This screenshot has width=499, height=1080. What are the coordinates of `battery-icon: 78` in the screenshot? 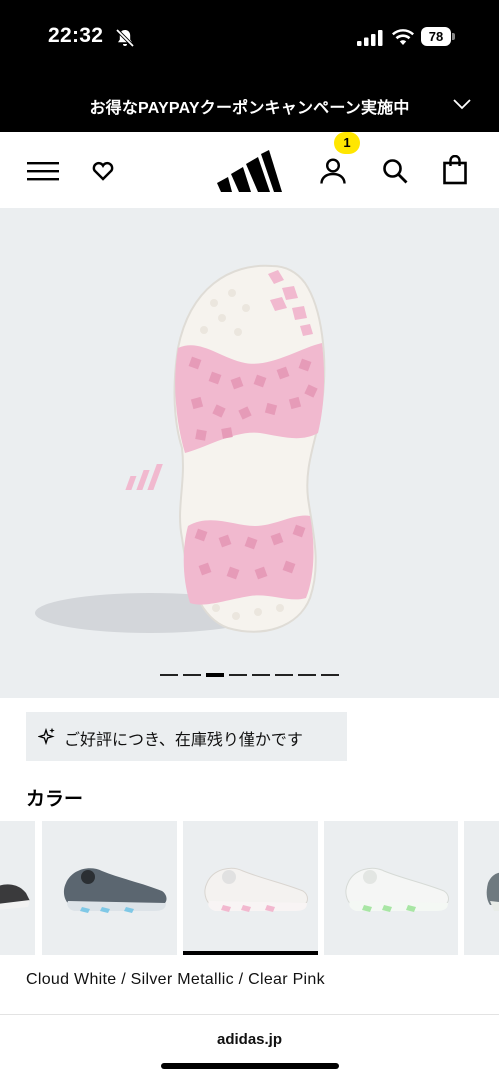 It's located at (438, 36).